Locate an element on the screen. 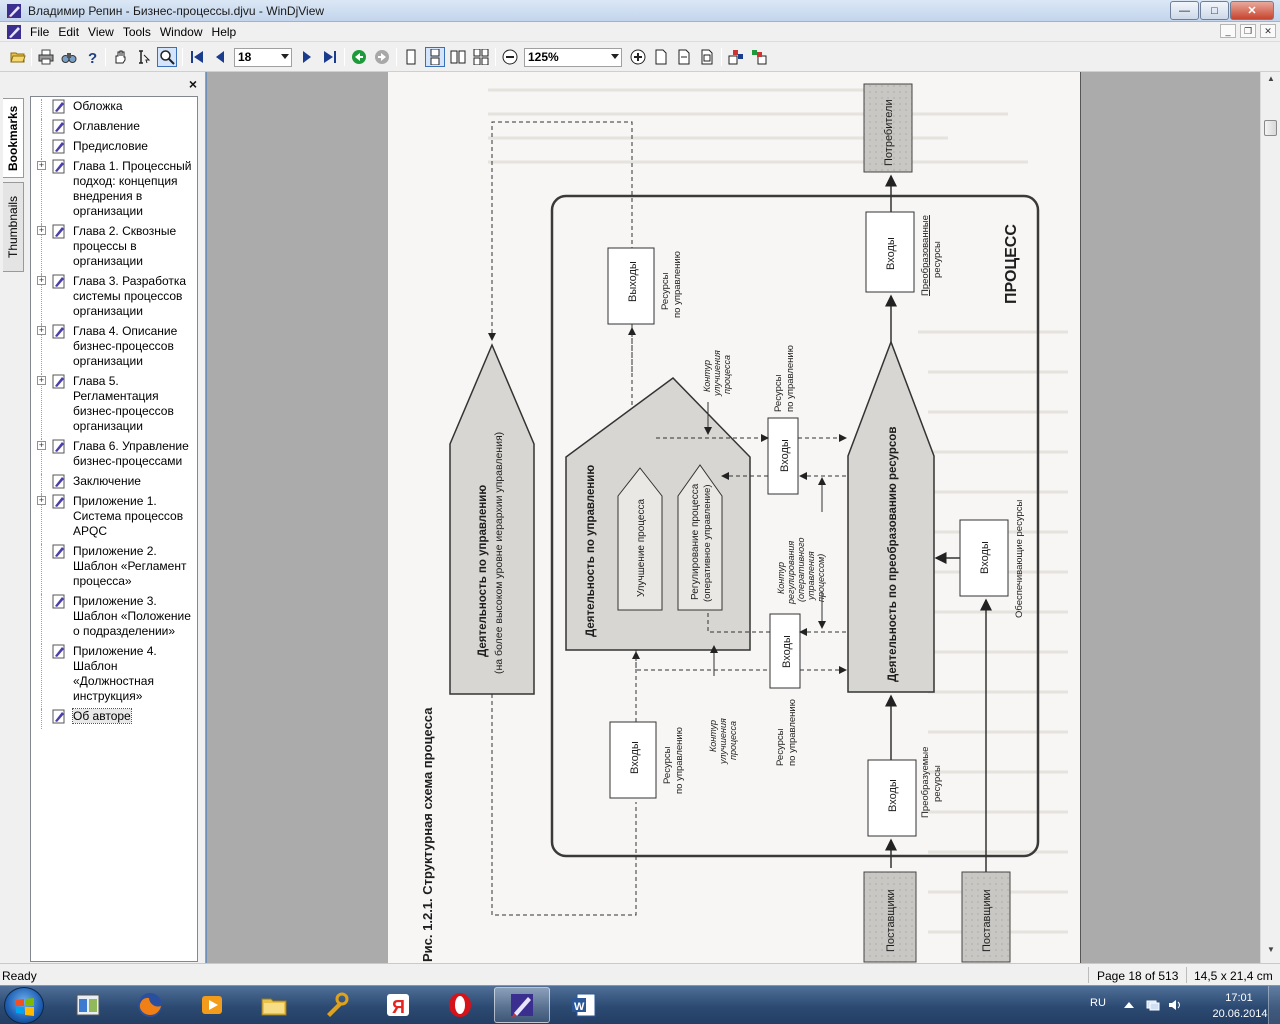  facing-pages-icon is located at coordinates (458, 57).